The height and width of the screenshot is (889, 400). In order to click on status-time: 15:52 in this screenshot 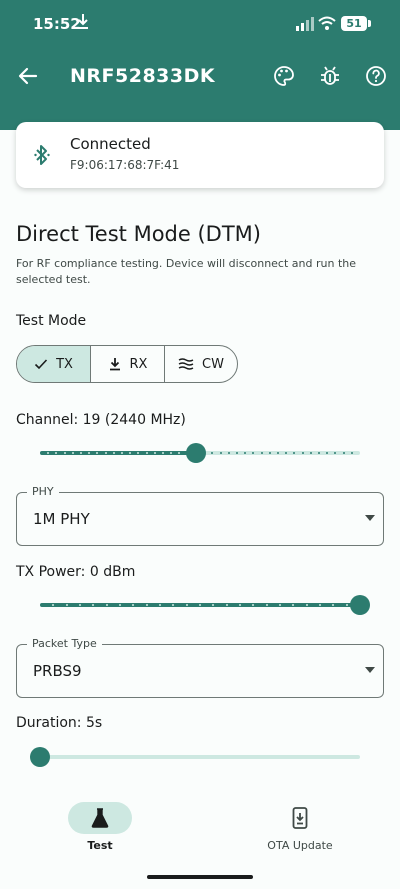, I will do `click(57, 24)`.